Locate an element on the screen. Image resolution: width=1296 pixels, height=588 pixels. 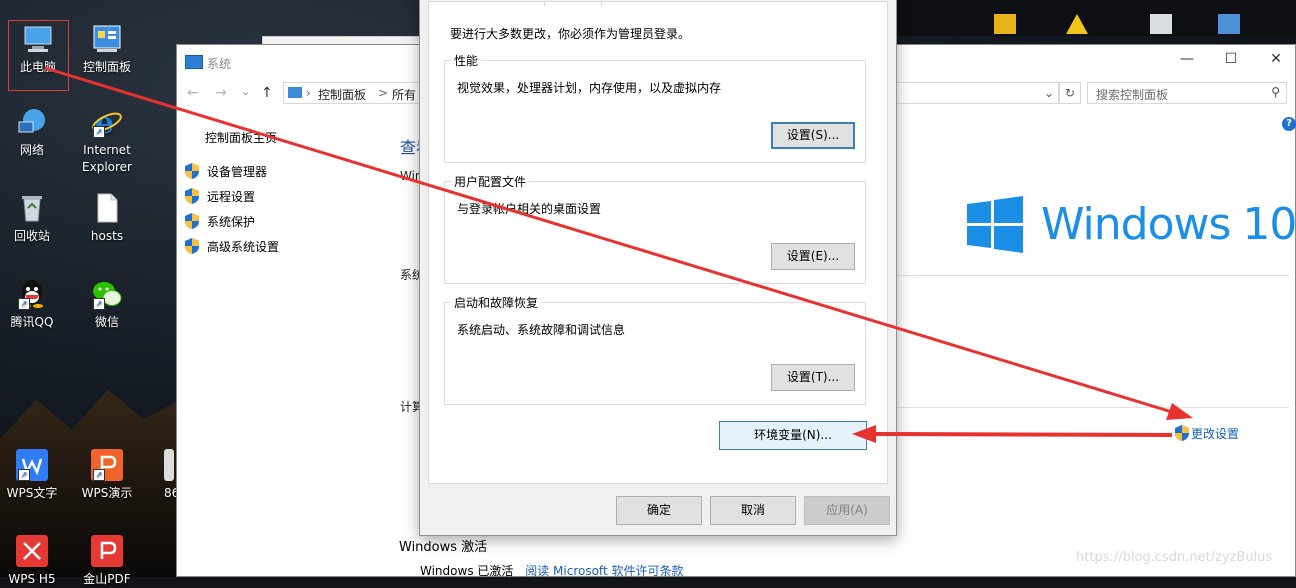
watermark: https://blog.csdn.net/zyzBulus is located at coordinates (1174, 557).